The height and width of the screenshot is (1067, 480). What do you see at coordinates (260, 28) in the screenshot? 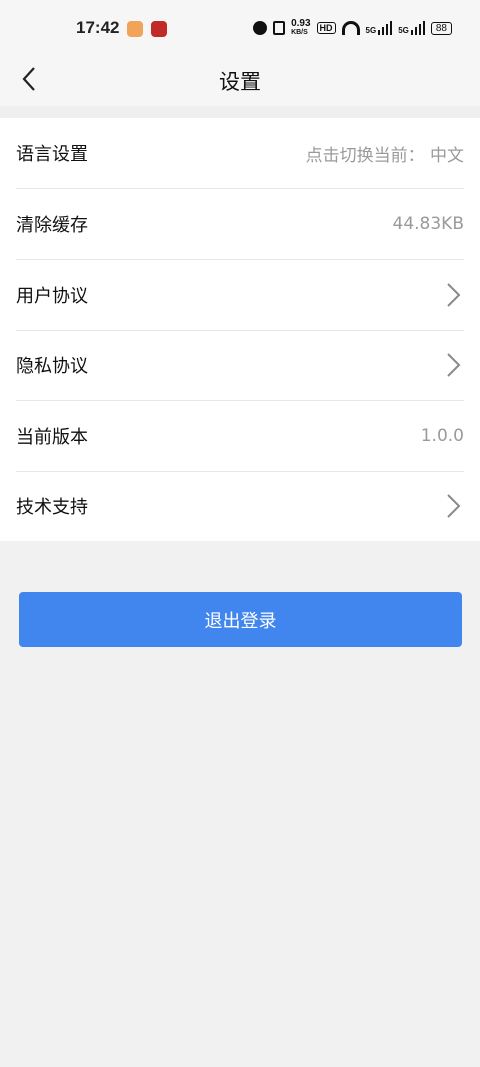
I see `alarm-icon` at bounding box center [260, 28].